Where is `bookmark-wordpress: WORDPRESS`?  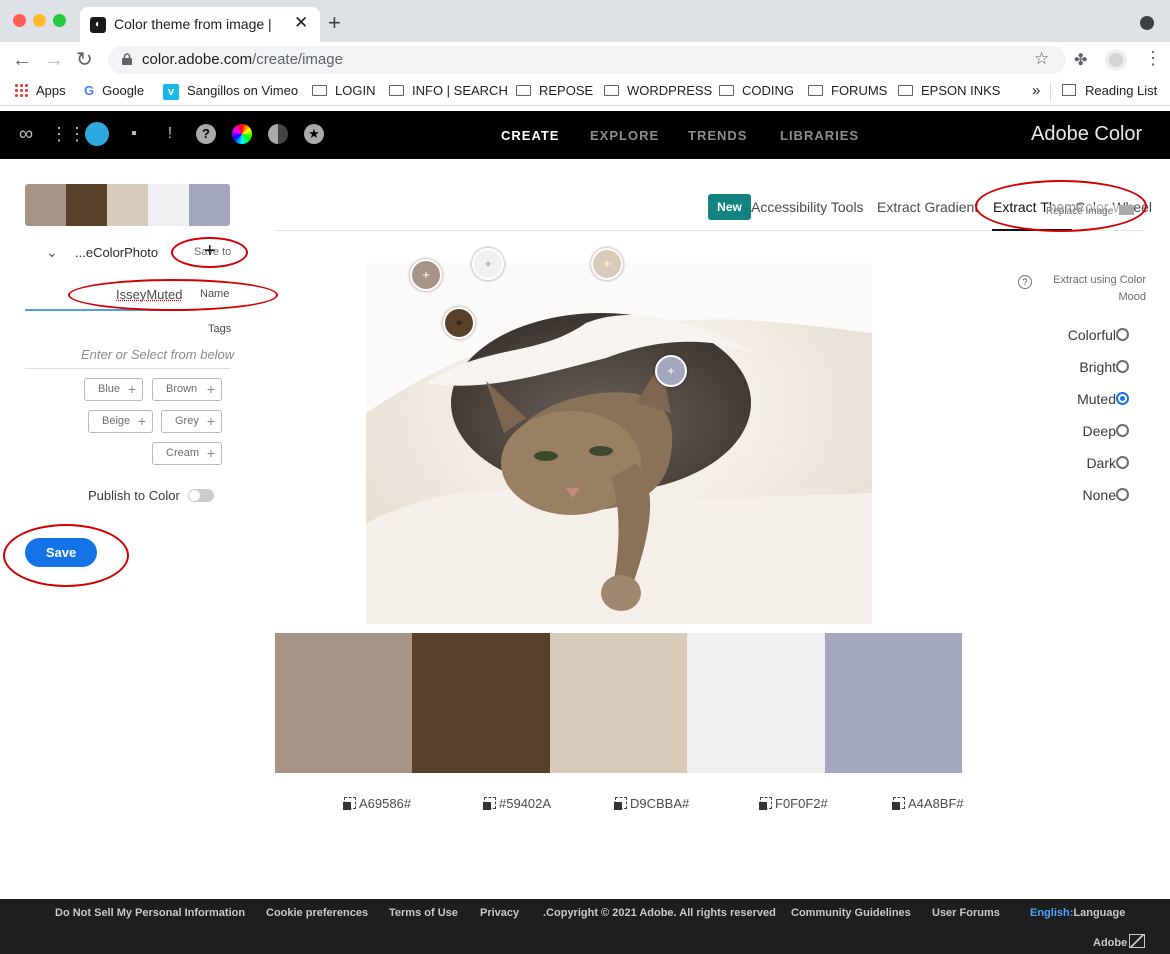 bookmark-wordpress: WORDPRESS is located at coordinates (658, 91).